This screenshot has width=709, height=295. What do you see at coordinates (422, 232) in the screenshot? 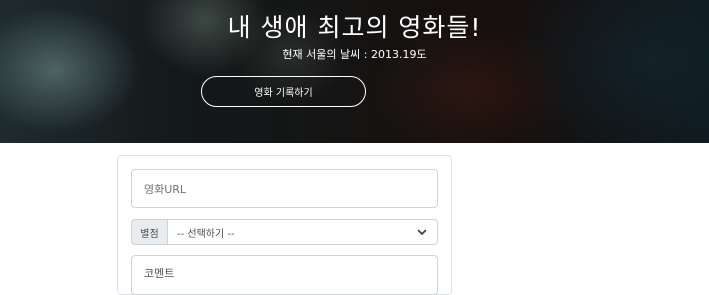
I see `chevron-down-icon` at bounding box center [422, 232].